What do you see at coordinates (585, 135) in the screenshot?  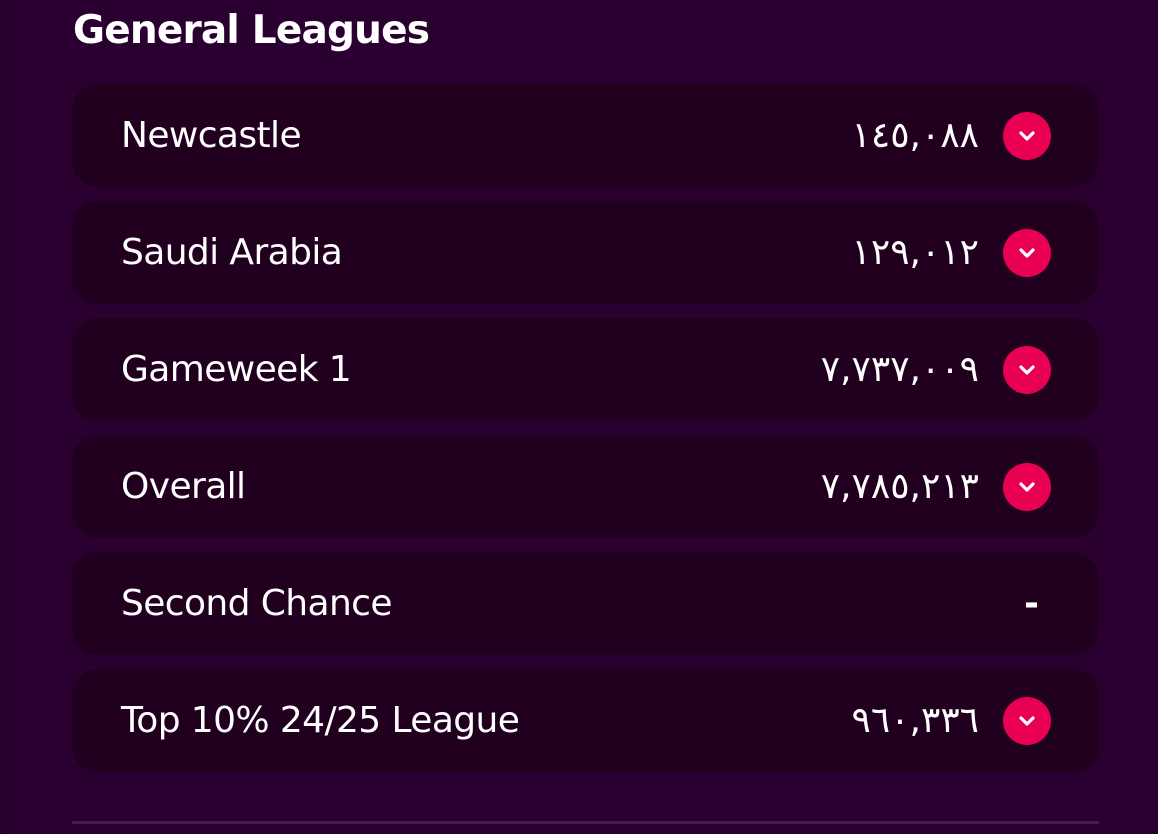 I see `league-row-newcastle: Newcastle ١٤٥,٠٨٨` at bounding box center [585, 135].